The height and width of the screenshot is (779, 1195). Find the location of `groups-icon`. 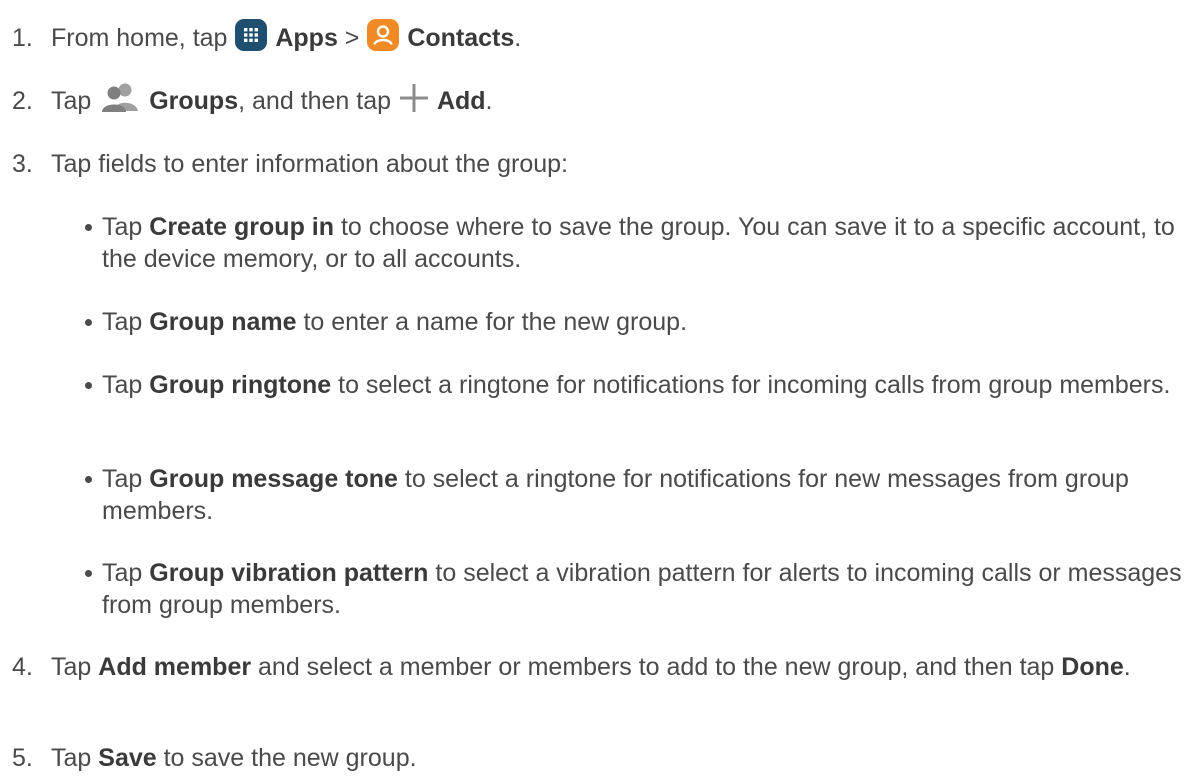

groups-icon is located at coordinates (120, 97).